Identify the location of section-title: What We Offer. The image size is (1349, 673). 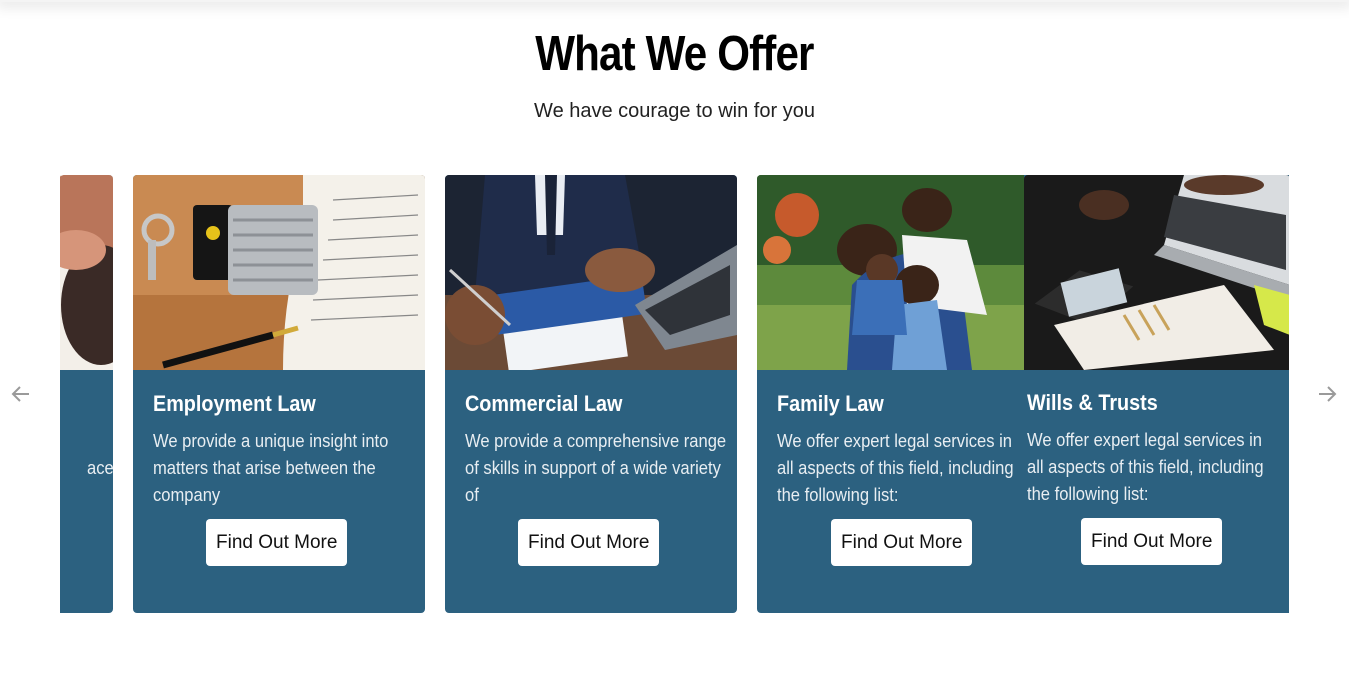
(674, 54).